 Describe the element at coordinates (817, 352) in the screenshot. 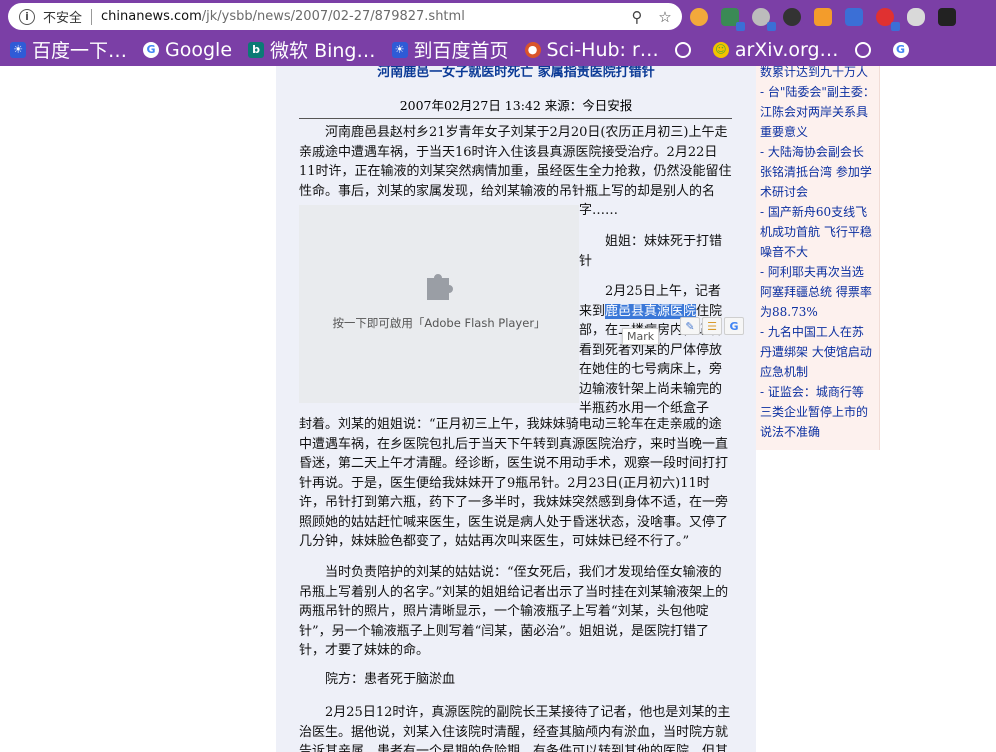

I see `news-link: - 九名中国工人在苏丹遭绑架 大使馆启动应急机制` at that location.